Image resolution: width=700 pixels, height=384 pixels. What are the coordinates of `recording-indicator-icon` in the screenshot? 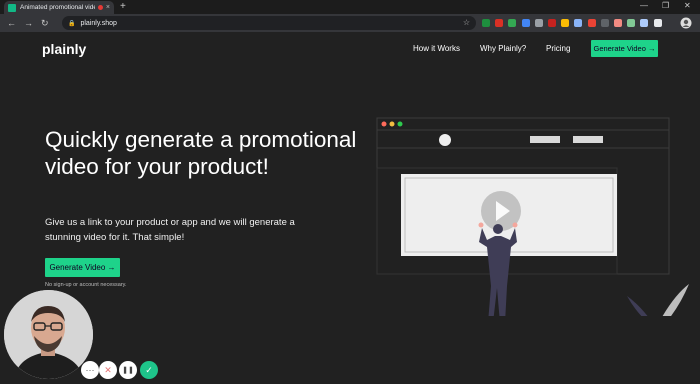 It's located at (100, 7).